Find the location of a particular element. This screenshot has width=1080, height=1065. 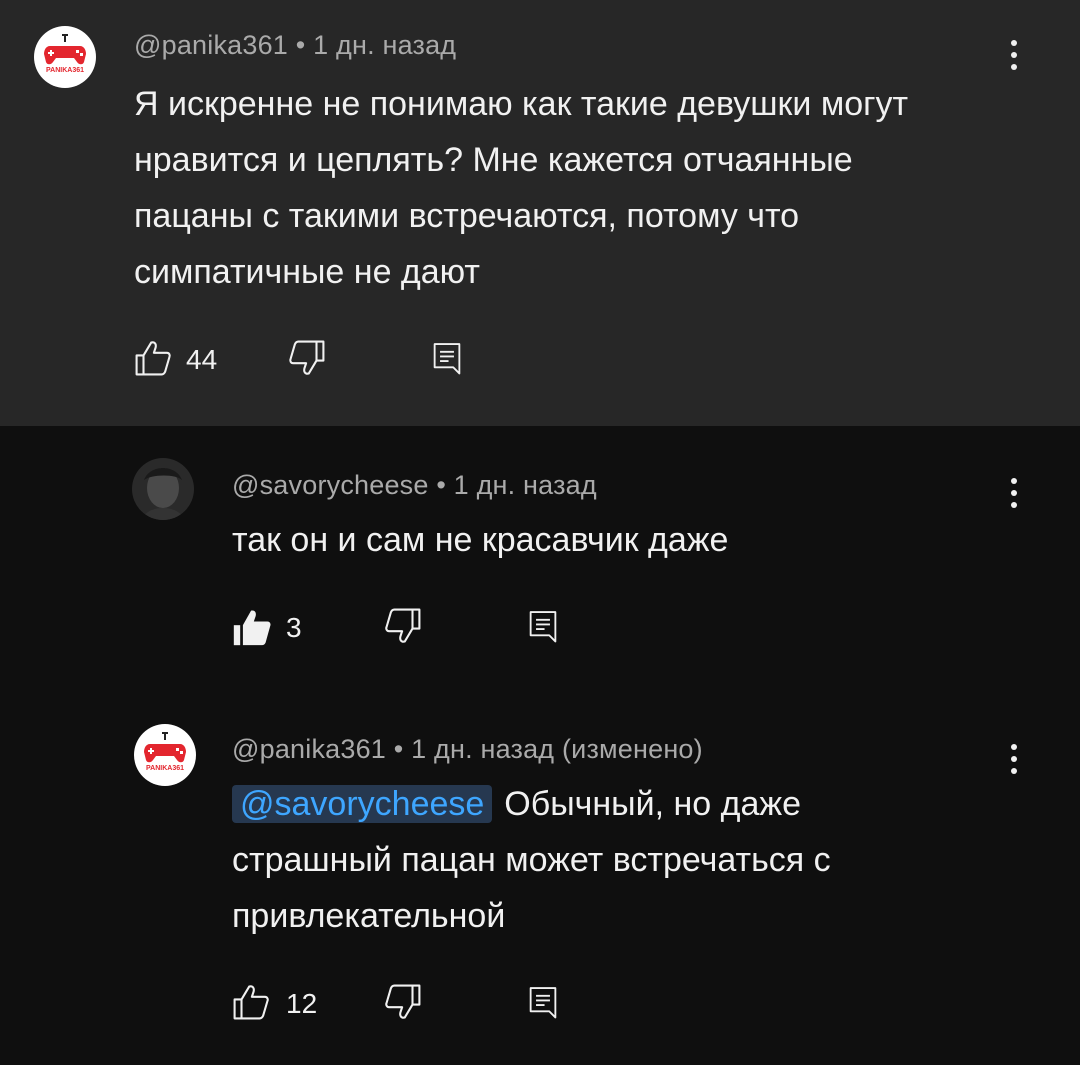

mention-link: @savorycheese is located at coordinates (362, 804).